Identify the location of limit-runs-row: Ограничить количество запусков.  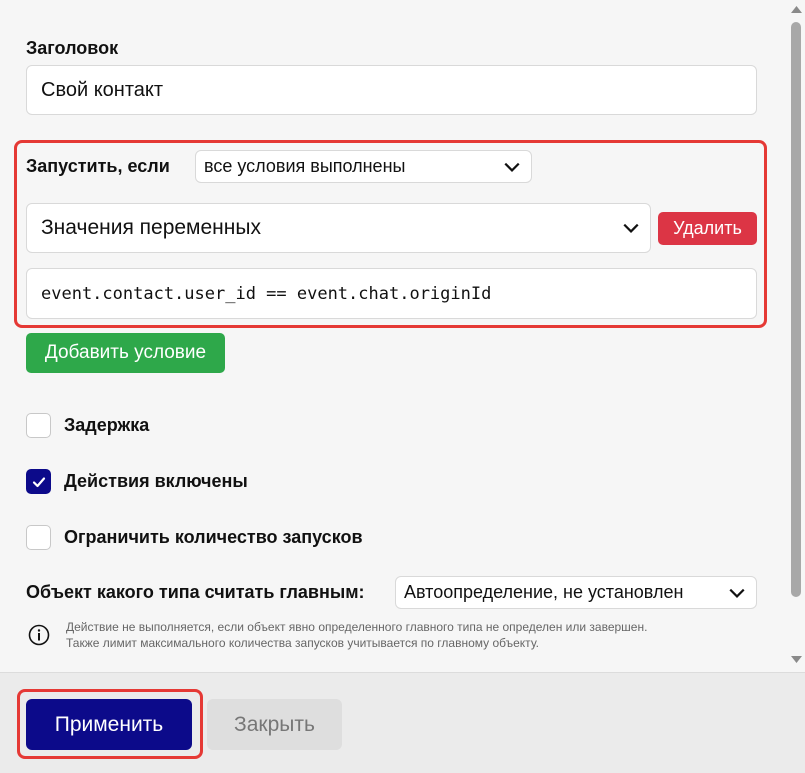
(194, 537).